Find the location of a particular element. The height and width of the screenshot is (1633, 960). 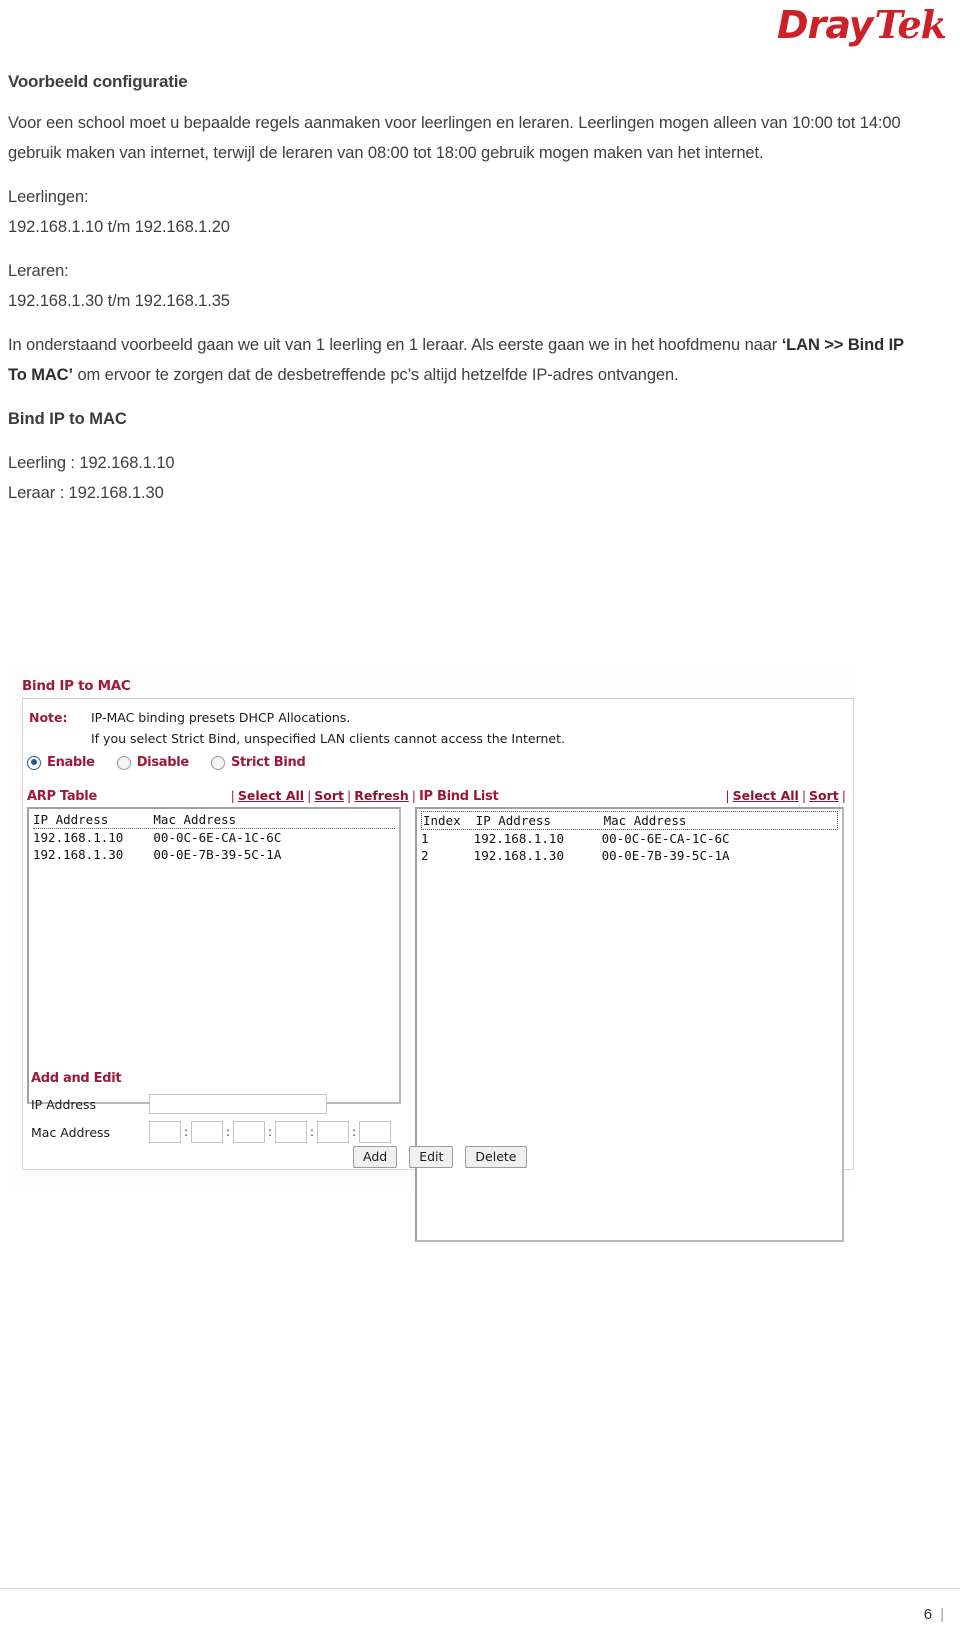

bind-mode-radio-group: Enable Disable Strict Bind is located at coordinates (438, 759).